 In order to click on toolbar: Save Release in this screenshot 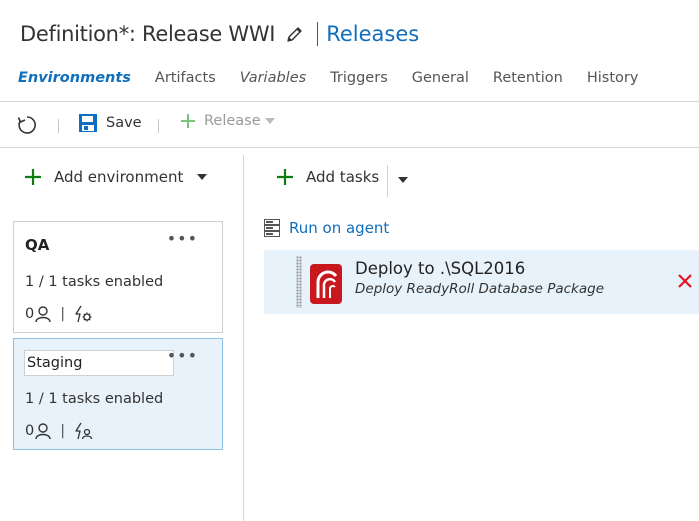, I will do `click(349, 125)`.